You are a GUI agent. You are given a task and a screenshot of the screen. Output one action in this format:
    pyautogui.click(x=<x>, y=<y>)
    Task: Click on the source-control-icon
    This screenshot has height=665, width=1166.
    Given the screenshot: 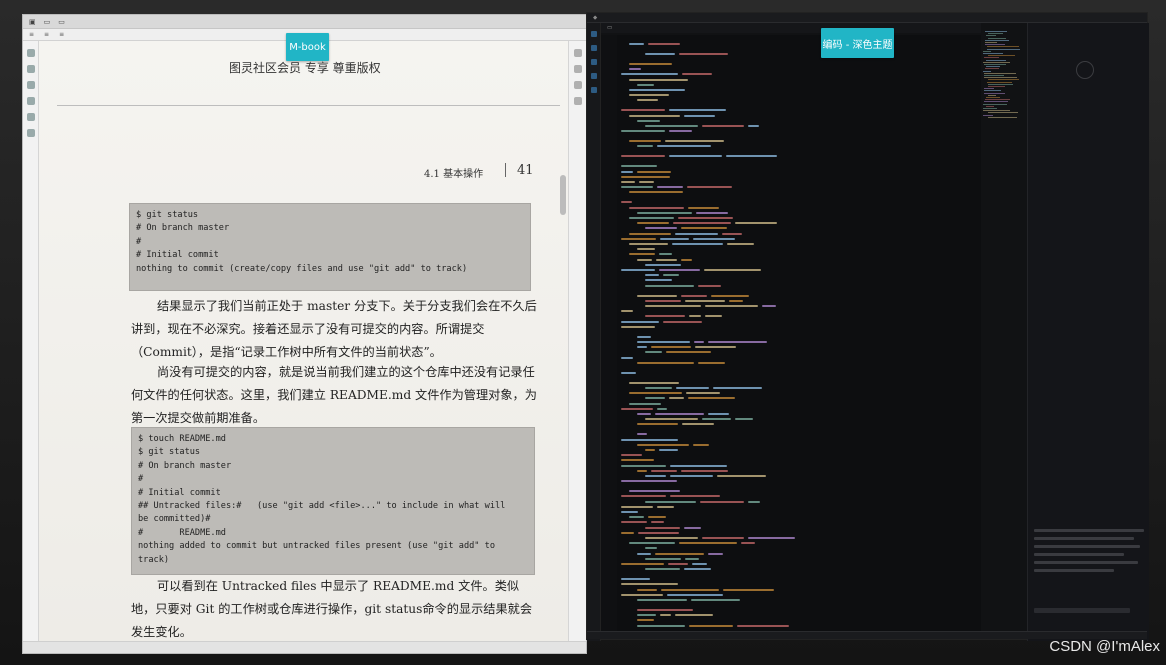 What is the action you would take?
    pyautogui.click(x=593, y=62)
    